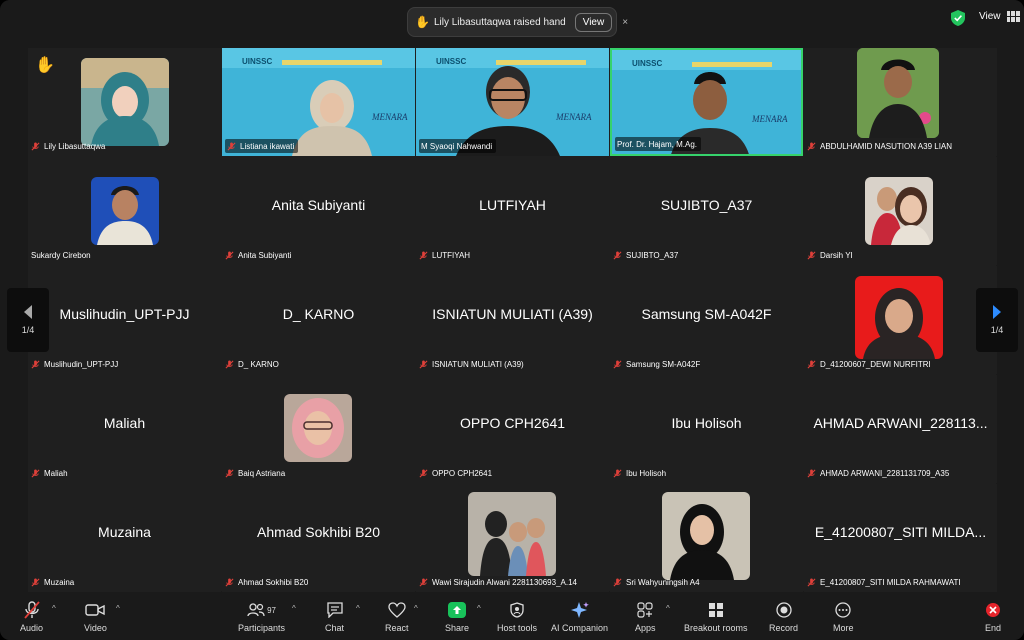 This screenshot has width=1024, height=640. I want to click on participant-tile: UINSSC MENARA Listiana ikawati, so click(318, 102).